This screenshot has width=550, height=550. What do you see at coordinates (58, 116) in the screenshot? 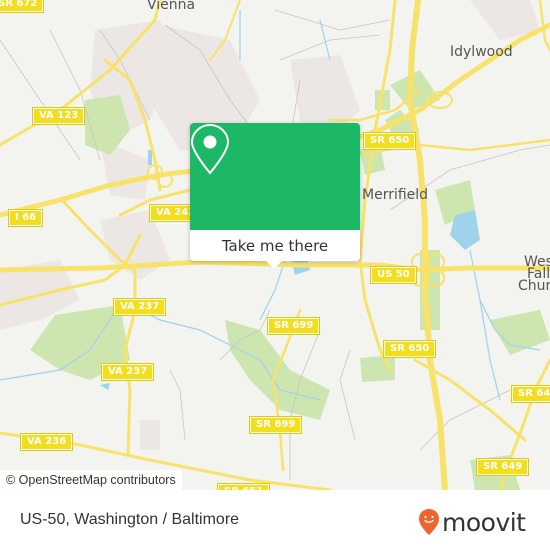
I see `road-shield-va-123: VA 123` at bounding box center [58, 116].